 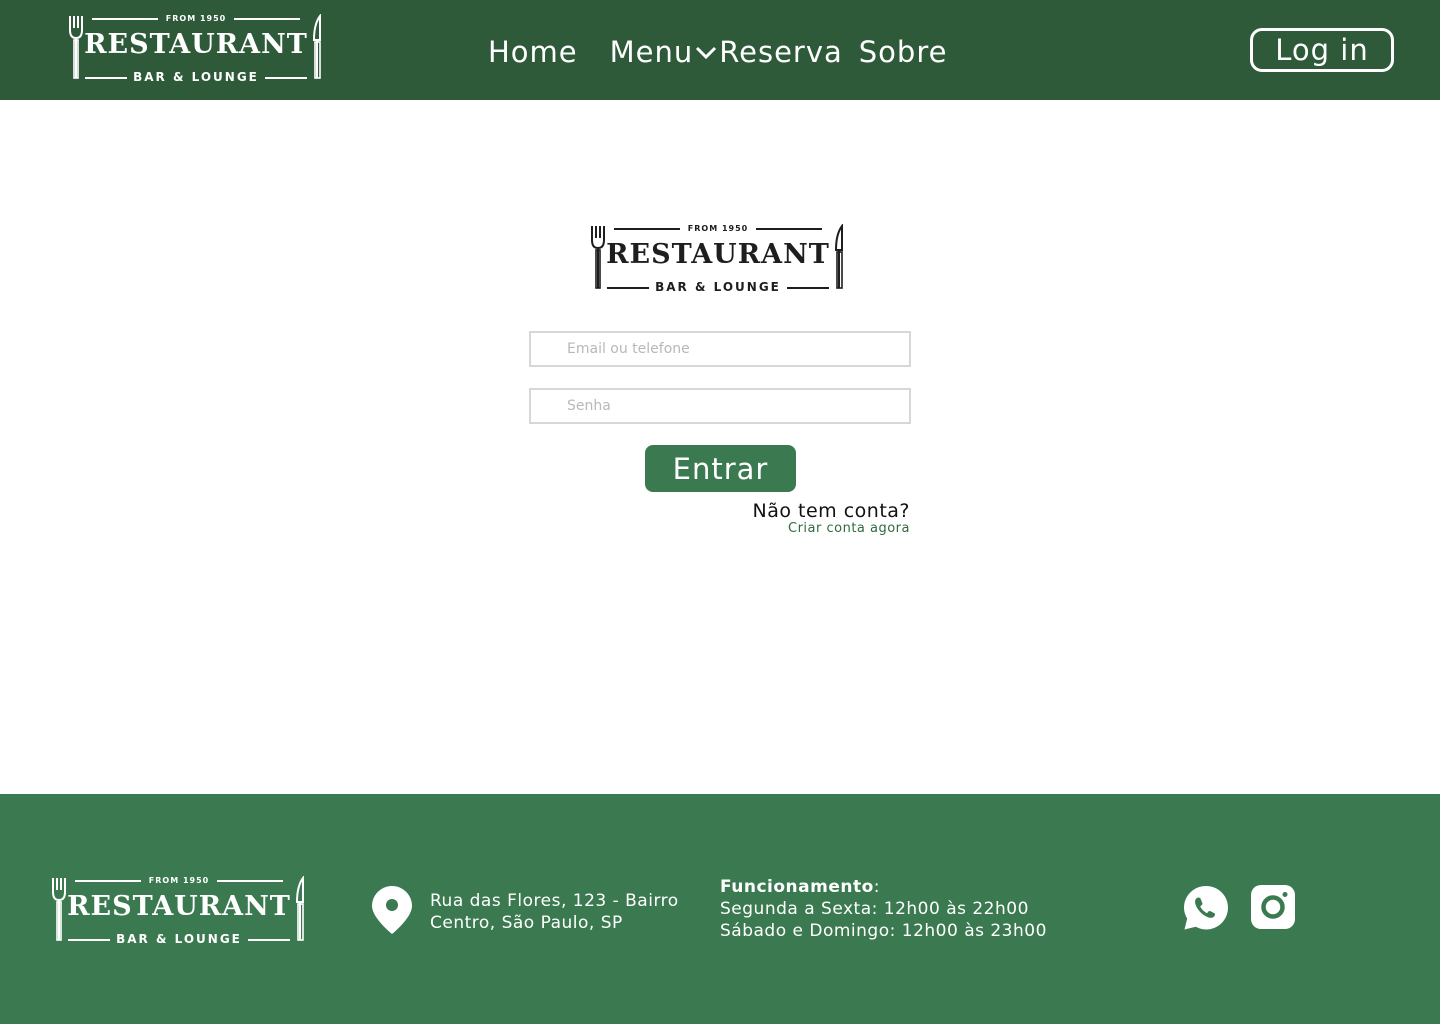 I want to click on whatsapp-icon, so click(x=1206, y=908).